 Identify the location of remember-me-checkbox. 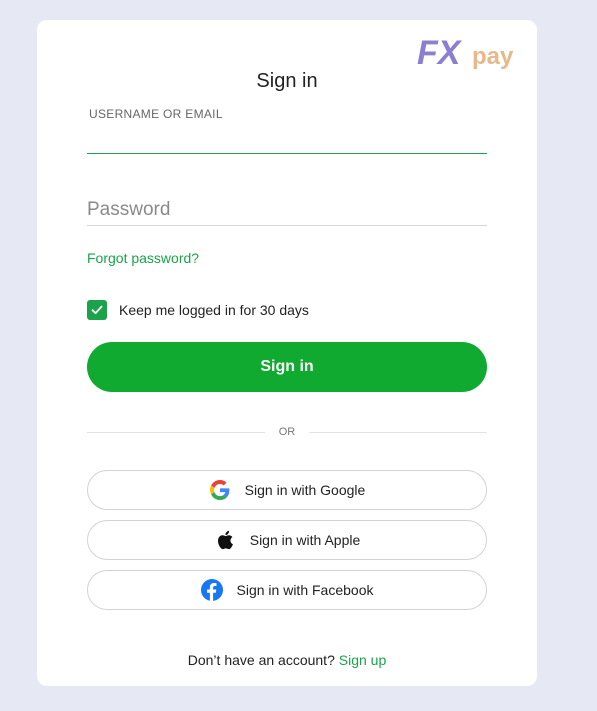
(97, 310).